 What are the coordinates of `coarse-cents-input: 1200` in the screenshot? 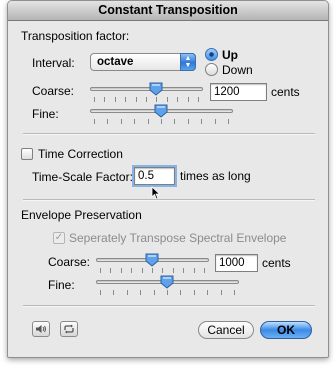 It's located at (238, 92).